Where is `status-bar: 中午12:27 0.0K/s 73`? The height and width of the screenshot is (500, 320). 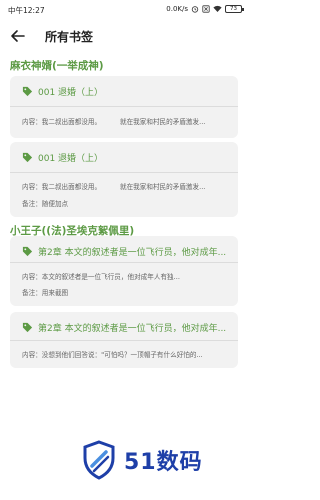
status-bar: 中午12:27 0.0K/s 73 is located at coordinates (125, 10).